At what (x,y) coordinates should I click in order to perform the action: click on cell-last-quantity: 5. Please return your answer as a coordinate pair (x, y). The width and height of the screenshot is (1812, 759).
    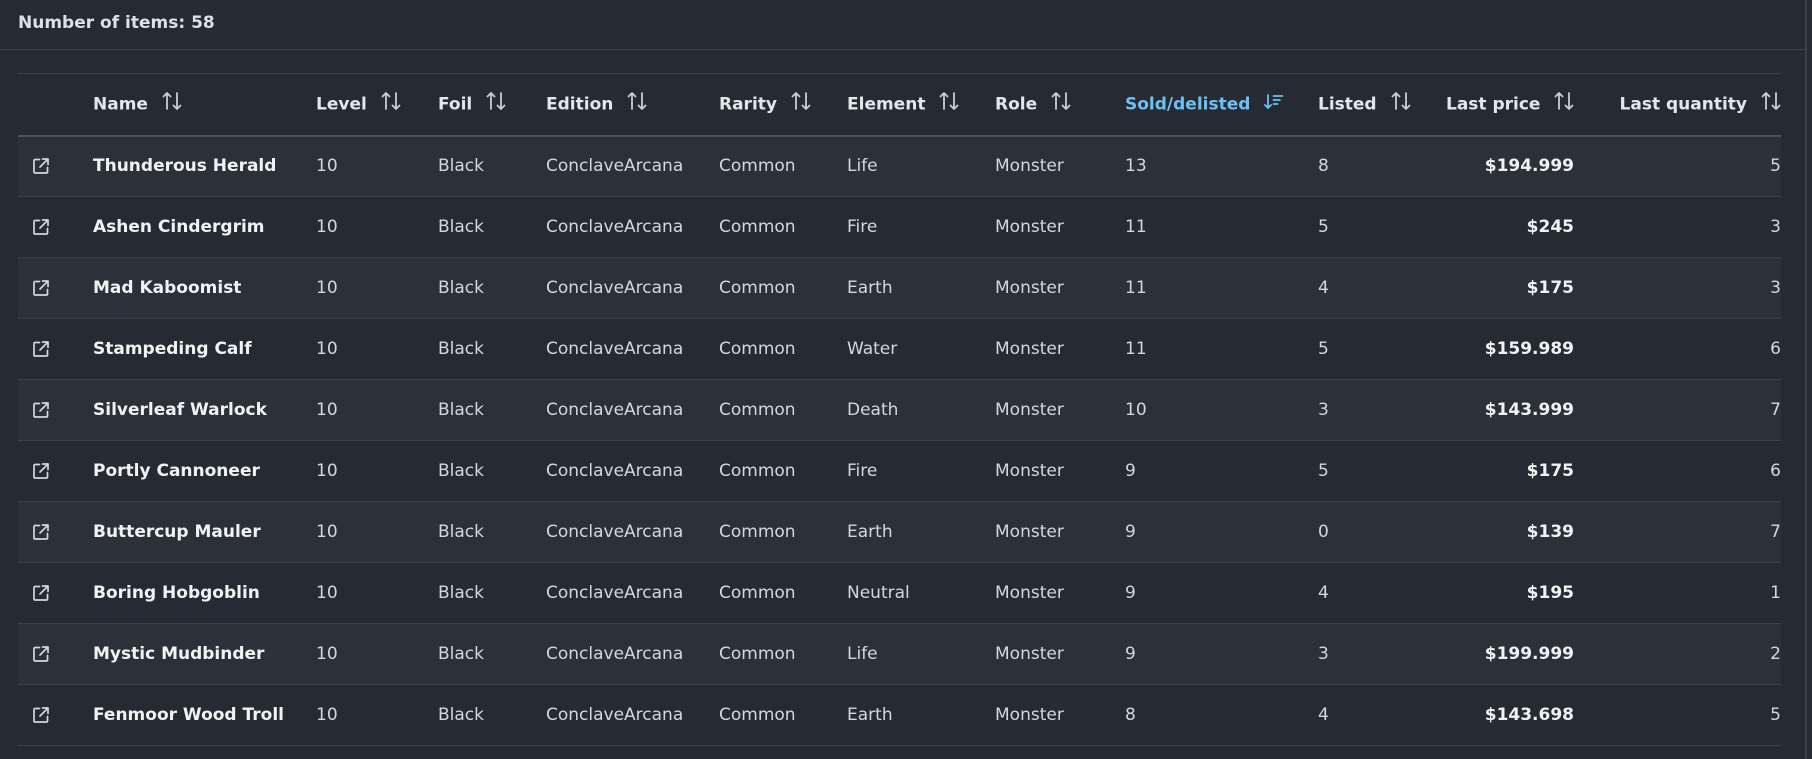
    Looking at the image, I should click on (1775, 166).